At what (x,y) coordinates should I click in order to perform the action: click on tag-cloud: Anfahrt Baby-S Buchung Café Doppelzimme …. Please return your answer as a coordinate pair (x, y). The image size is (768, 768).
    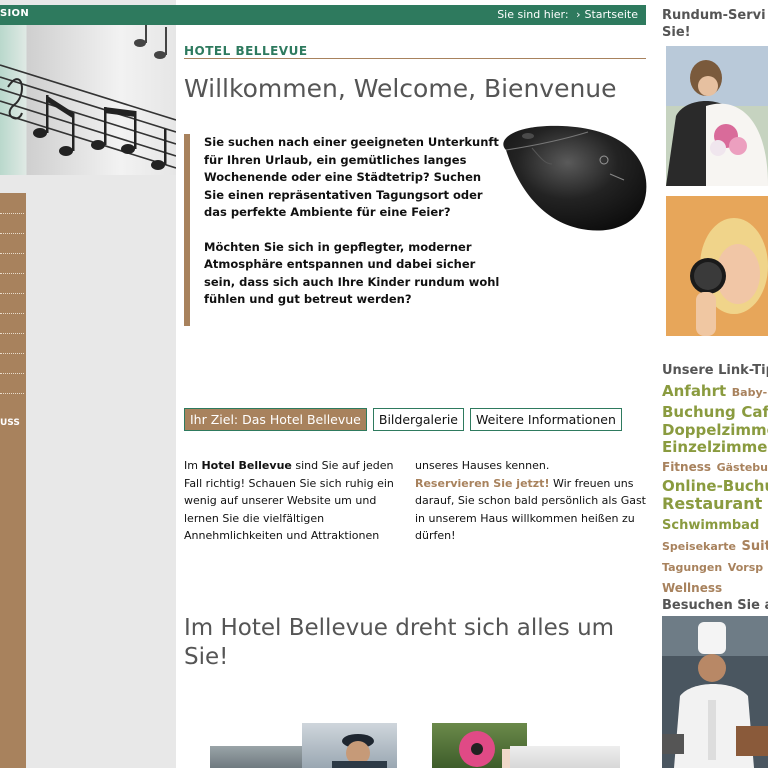
    Looking at the image, I should click on (715, 489).